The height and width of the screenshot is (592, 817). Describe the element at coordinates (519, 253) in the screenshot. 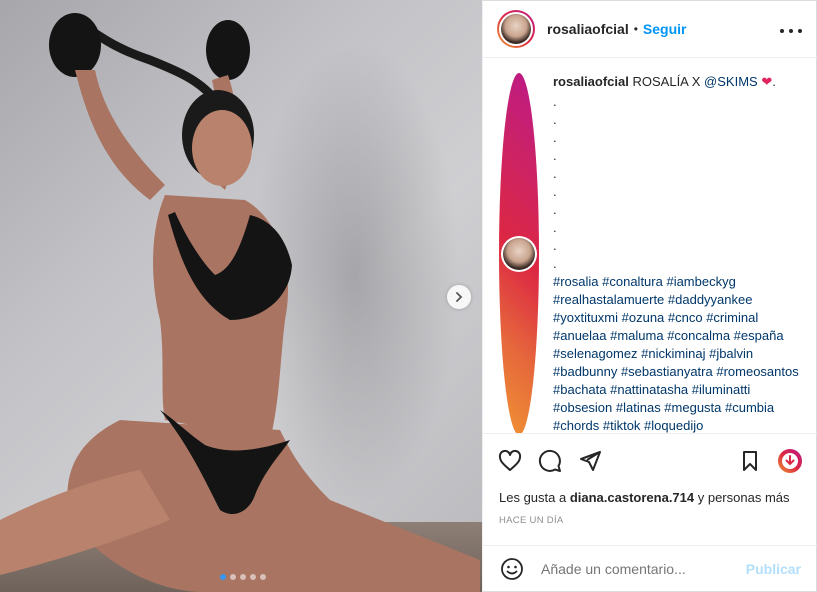

I see `caption-avatar` at that location.